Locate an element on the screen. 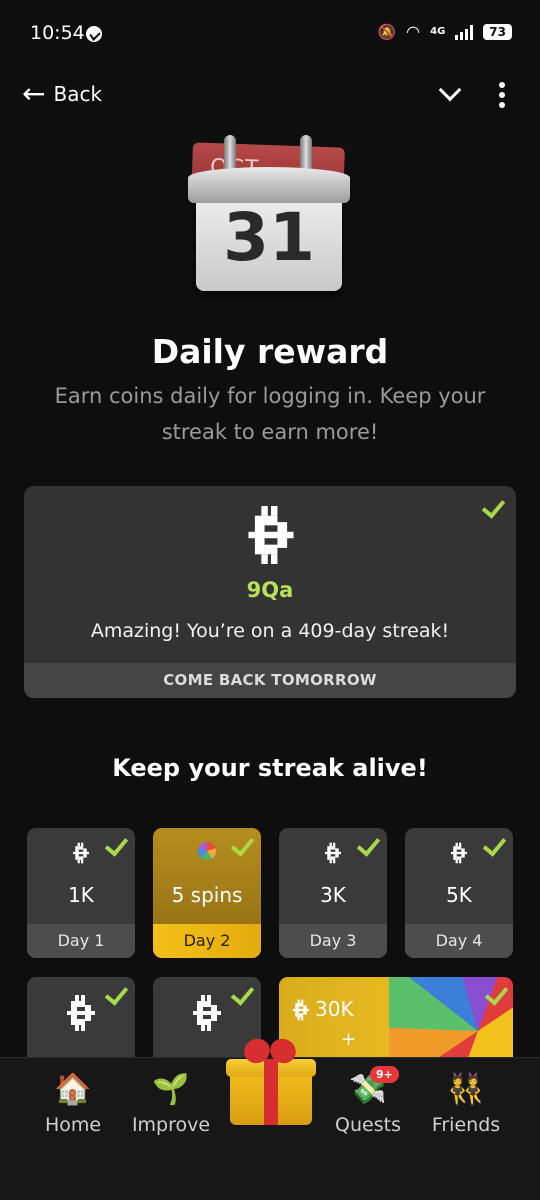 This screenshot has width=540, height=1200. day-reward-value: 1K is located at coordinates (81, 895).